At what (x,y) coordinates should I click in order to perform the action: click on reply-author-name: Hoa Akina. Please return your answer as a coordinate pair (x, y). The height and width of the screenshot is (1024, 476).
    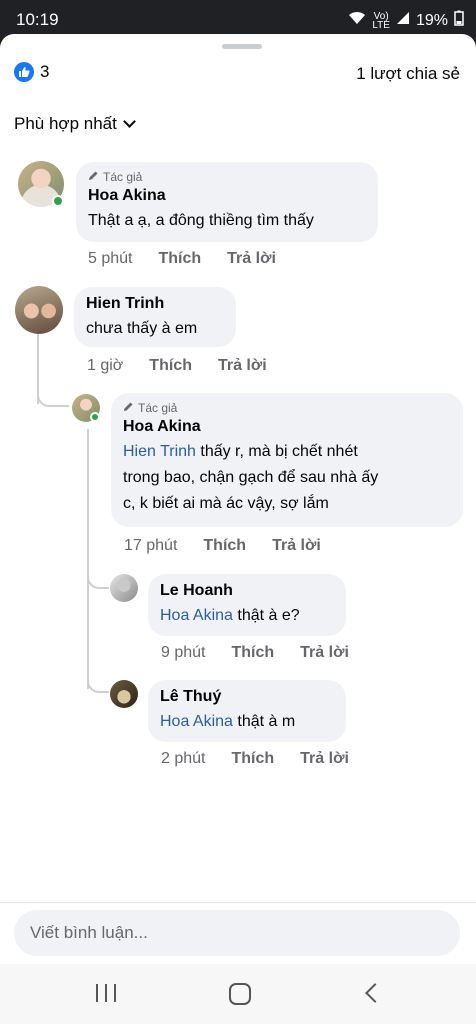
    Looking at the image, I should click on (287, 427).